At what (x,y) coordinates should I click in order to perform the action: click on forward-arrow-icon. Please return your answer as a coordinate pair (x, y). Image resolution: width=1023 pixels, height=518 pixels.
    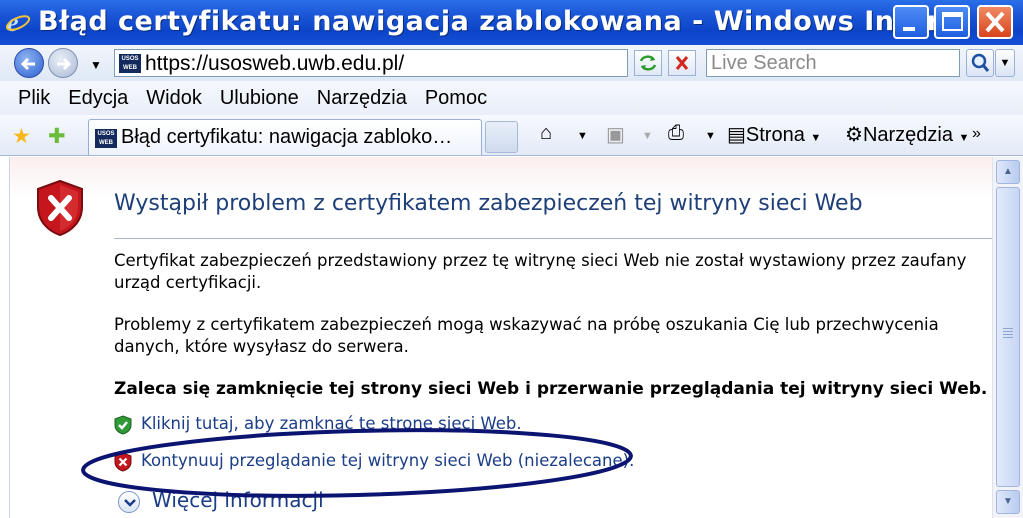
    Looking at the image, I should click on (64, 64).